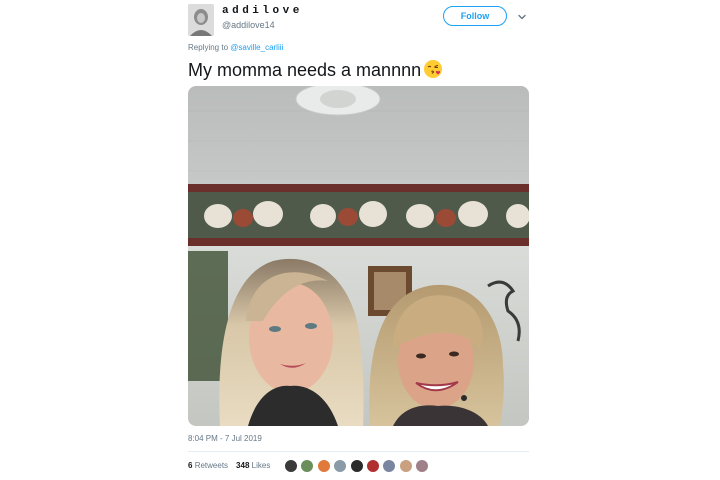 Image resolution: width=720 pixels, height=480 pixels. What do you see at coordinates (389, 466) in the screenshot?
I see `liker-avatar-7-icon` at bounding box center [389, 466].